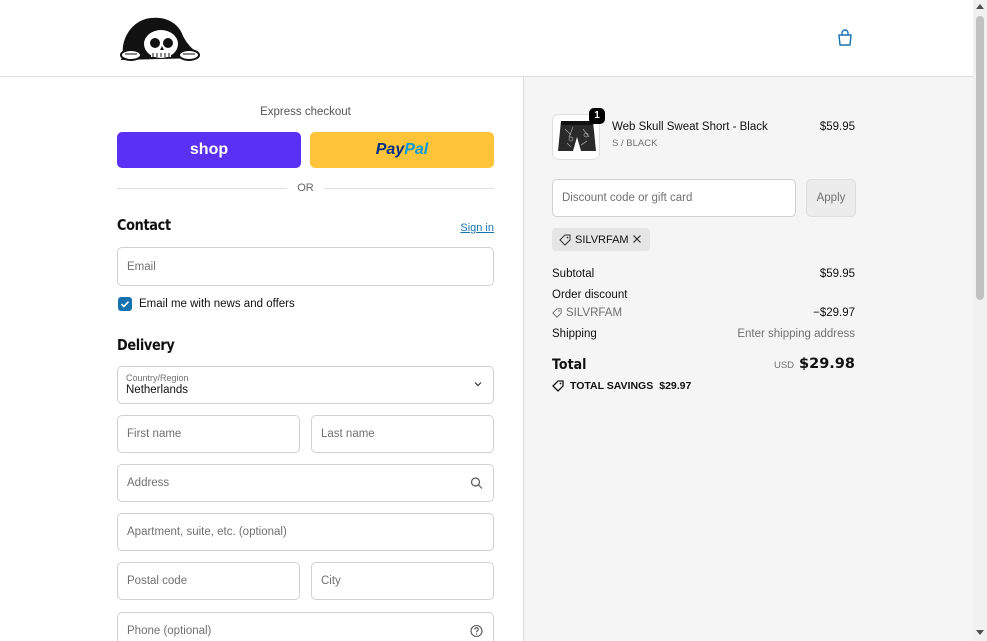 This screenshot has height=641, width=987. What do you see at coordinates (612, 386) in the screenshot?
I see `savings-label: TOTAL SAVINGS` at bounding box center [612, 386].